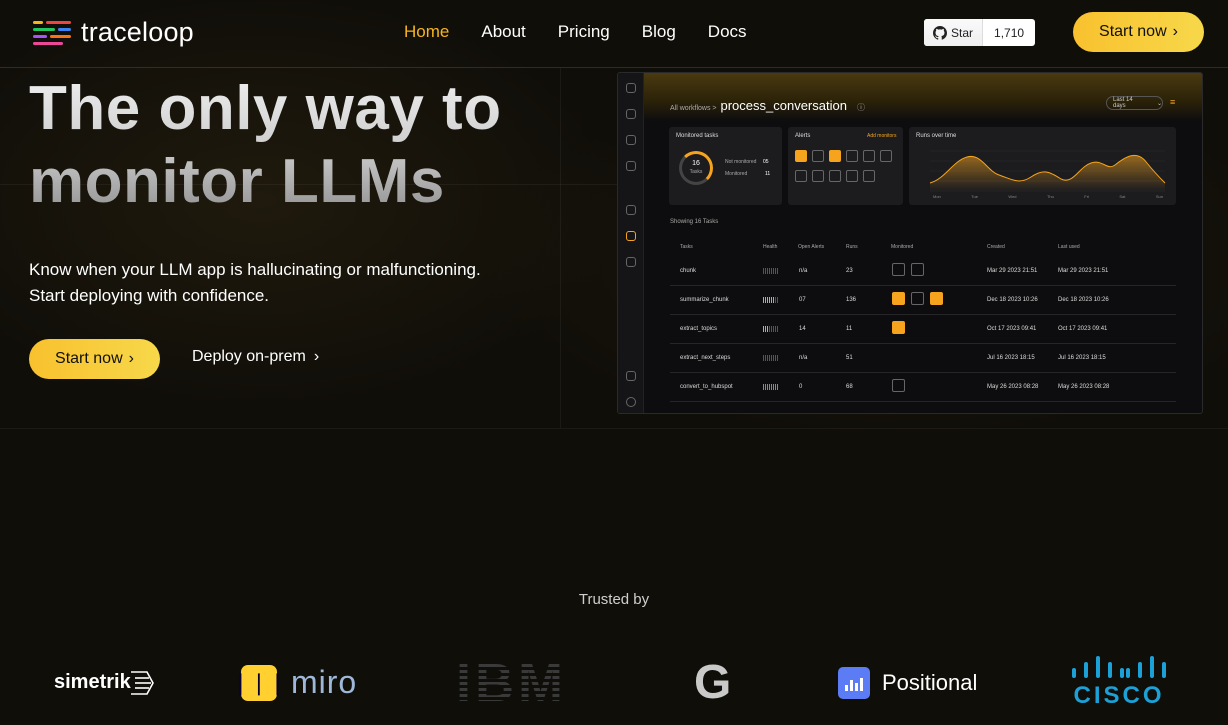  What do you see at coordinates (803, 136) in the screenshot?
I see `card-title: Alerts` at bounding box center [803, 136].